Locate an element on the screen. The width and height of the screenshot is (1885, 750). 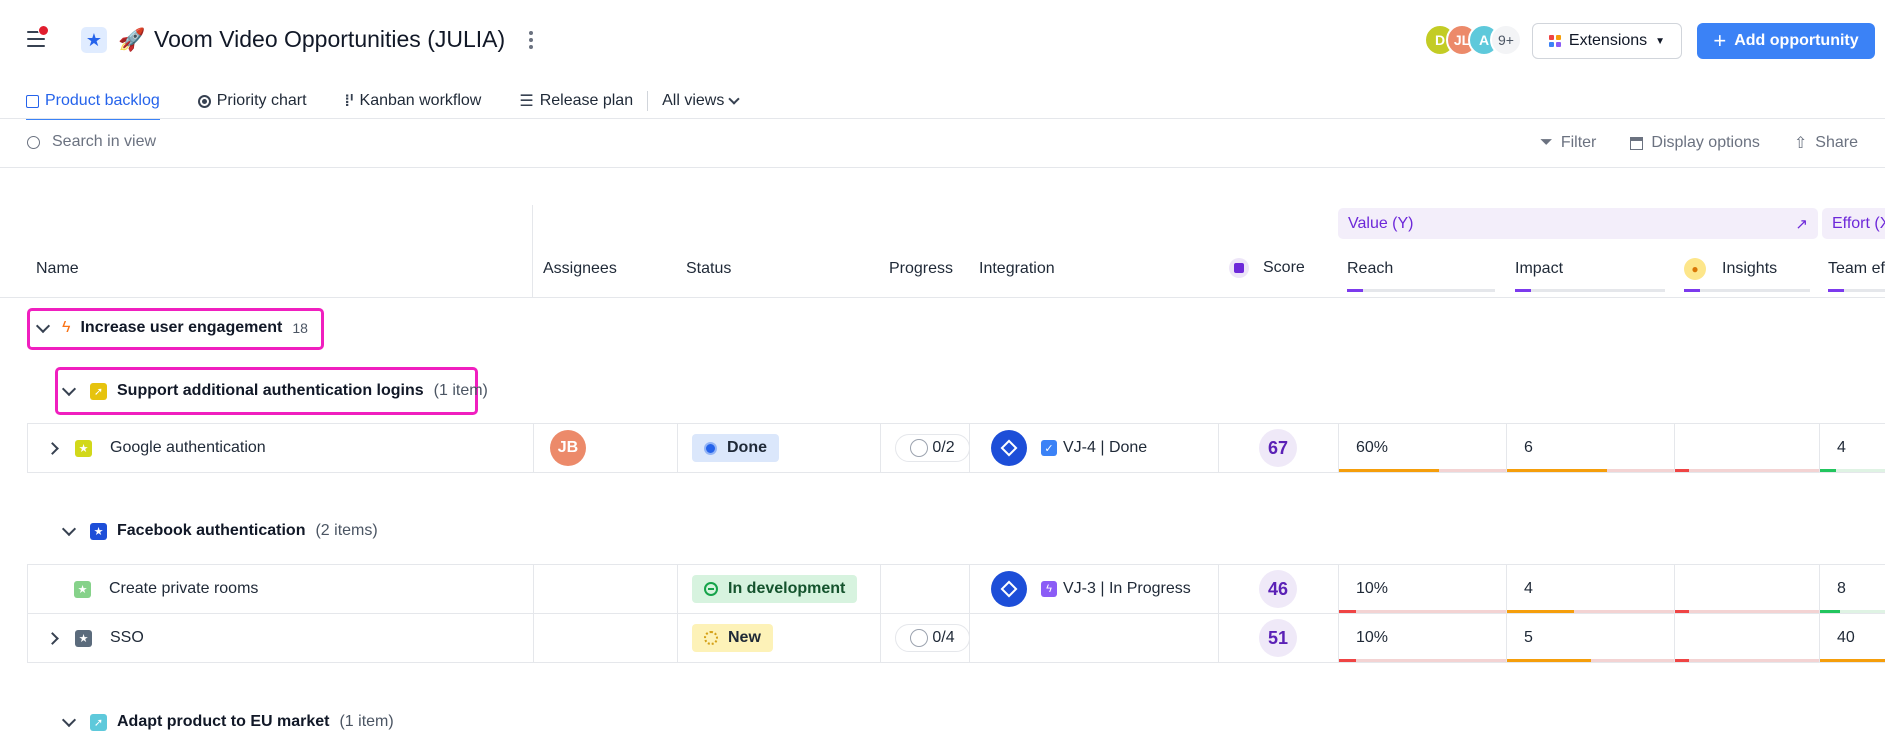
status-cell: In development is located at coordinates (775, 589).